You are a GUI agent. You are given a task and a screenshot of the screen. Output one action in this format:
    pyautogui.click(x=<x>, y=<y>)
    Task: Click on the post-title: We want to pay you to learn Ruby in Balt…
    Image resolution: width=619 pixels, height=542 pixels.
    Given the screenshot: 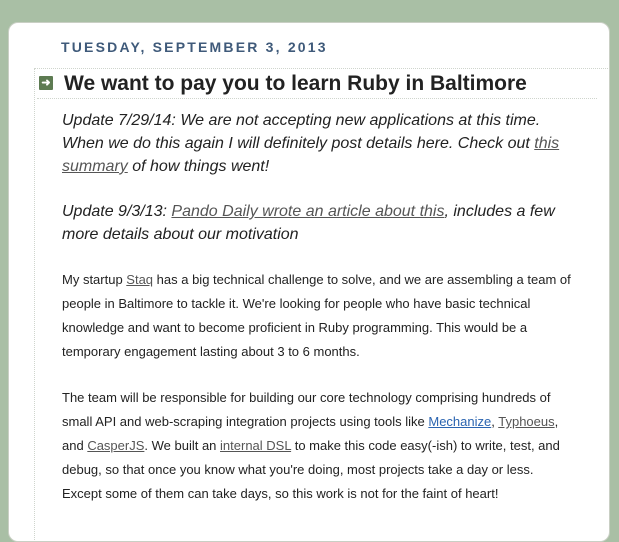 What is the action you would take?
    pyautogui.click(x=295, y=83)
    